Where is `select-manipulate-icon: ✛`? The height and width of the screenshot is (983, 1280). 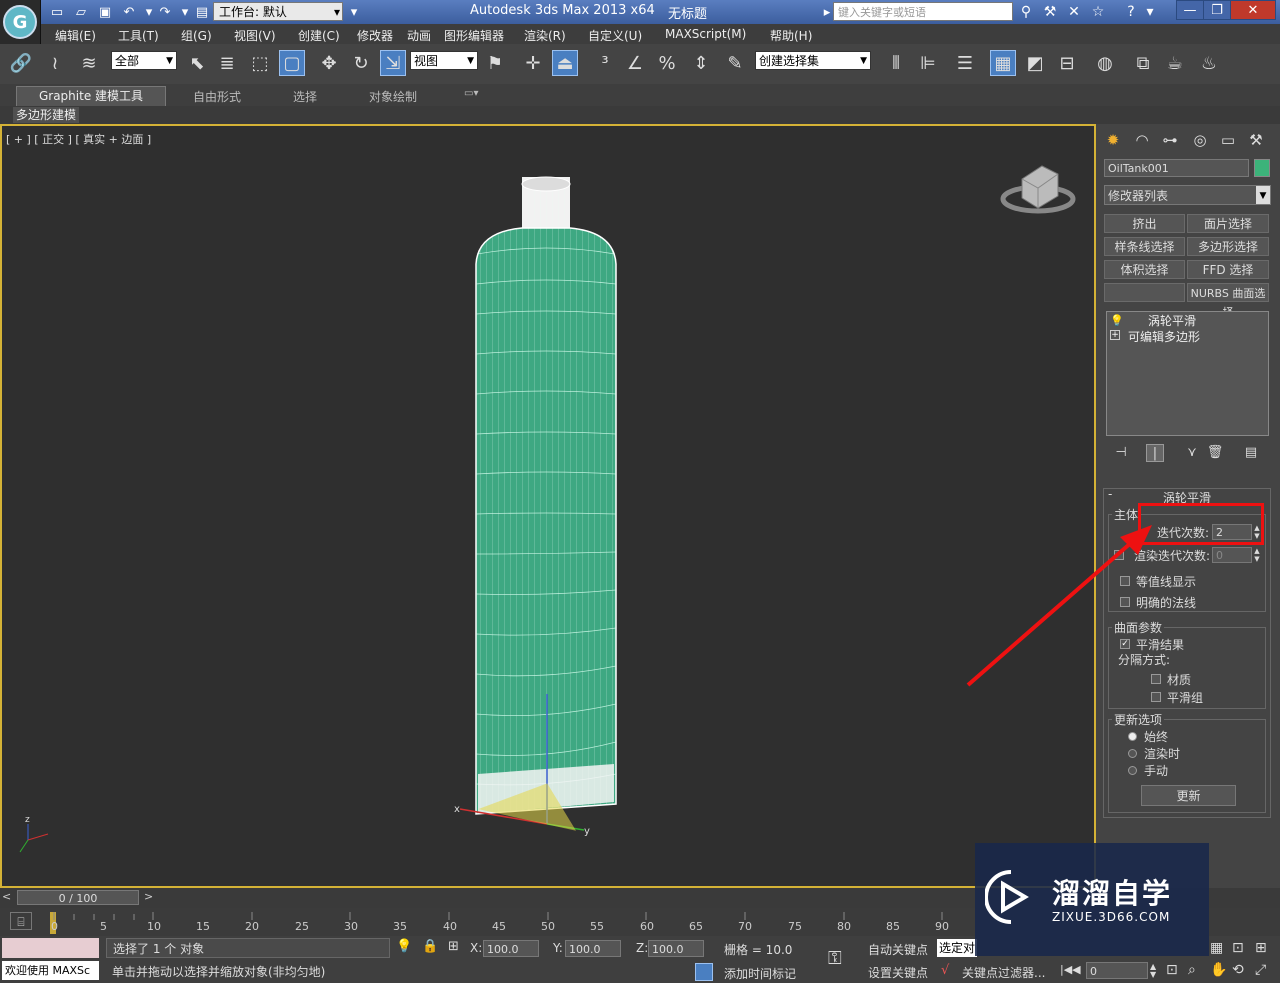
select-manipulate-icon: ✛ is located at coordinates (533, 63).